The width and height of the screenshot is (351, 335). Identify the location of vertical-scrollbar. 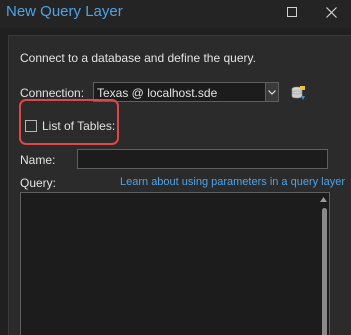
(324, 271).